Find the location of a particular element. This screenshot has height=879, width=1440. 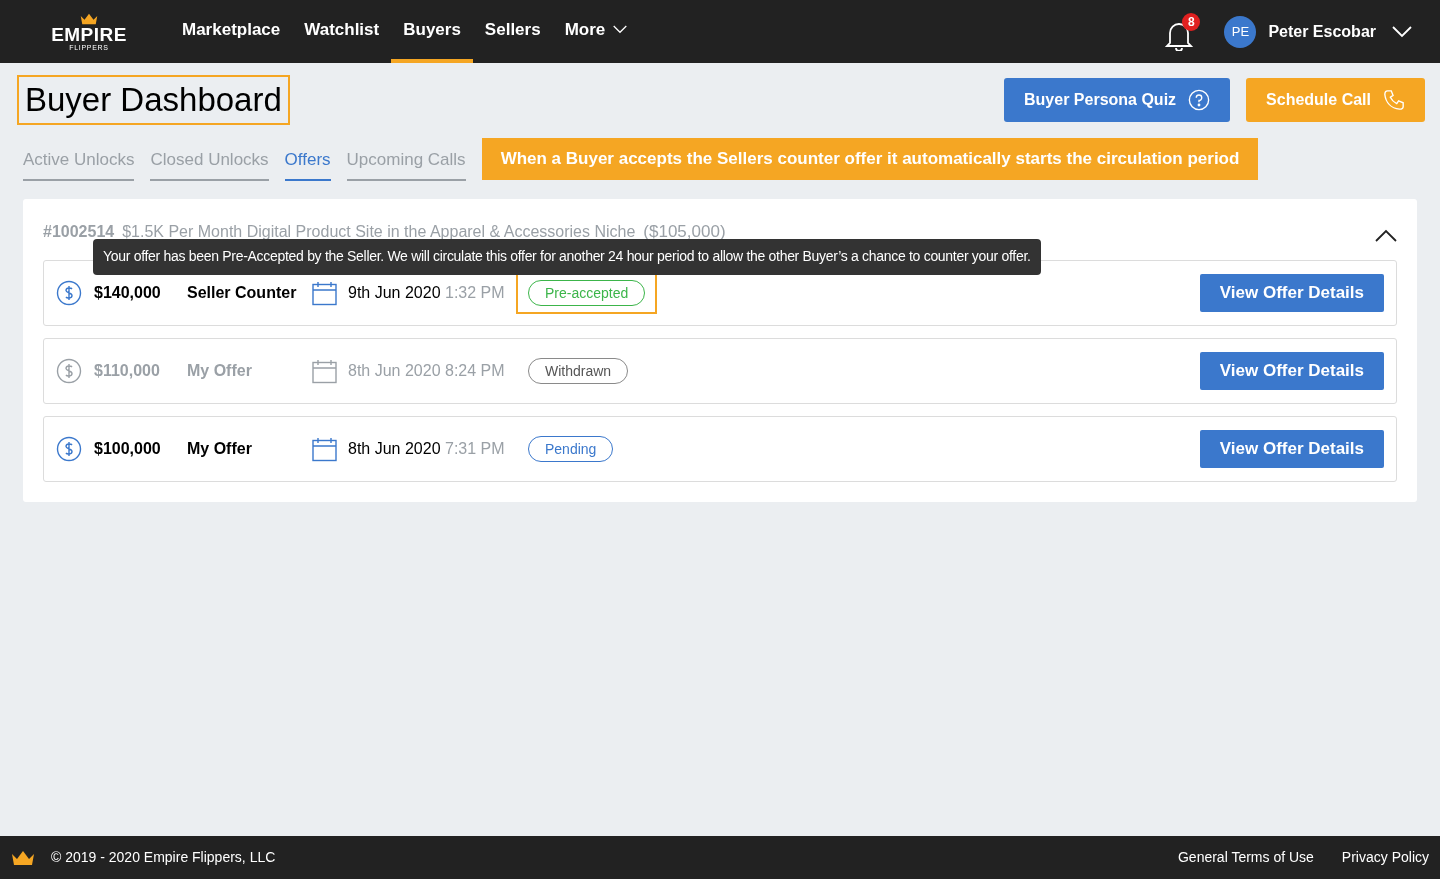

footer-link: Privacy Policy is located at coordinates (1385, 857).